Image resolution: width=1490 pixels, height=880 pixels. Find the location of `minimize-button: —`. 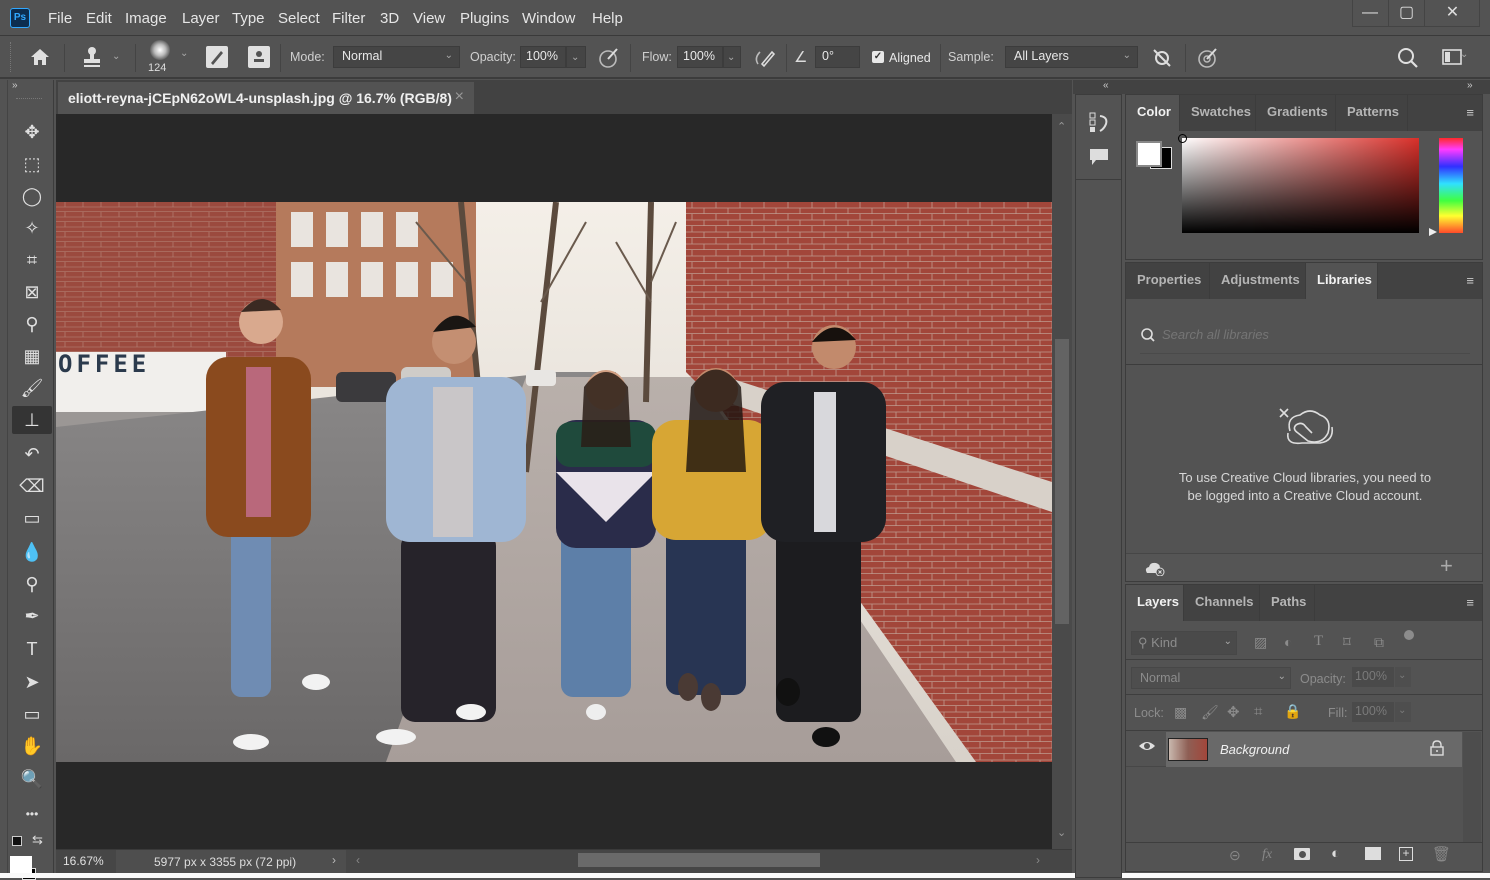

minimize-button: — is located at coordinates (1370, 13).